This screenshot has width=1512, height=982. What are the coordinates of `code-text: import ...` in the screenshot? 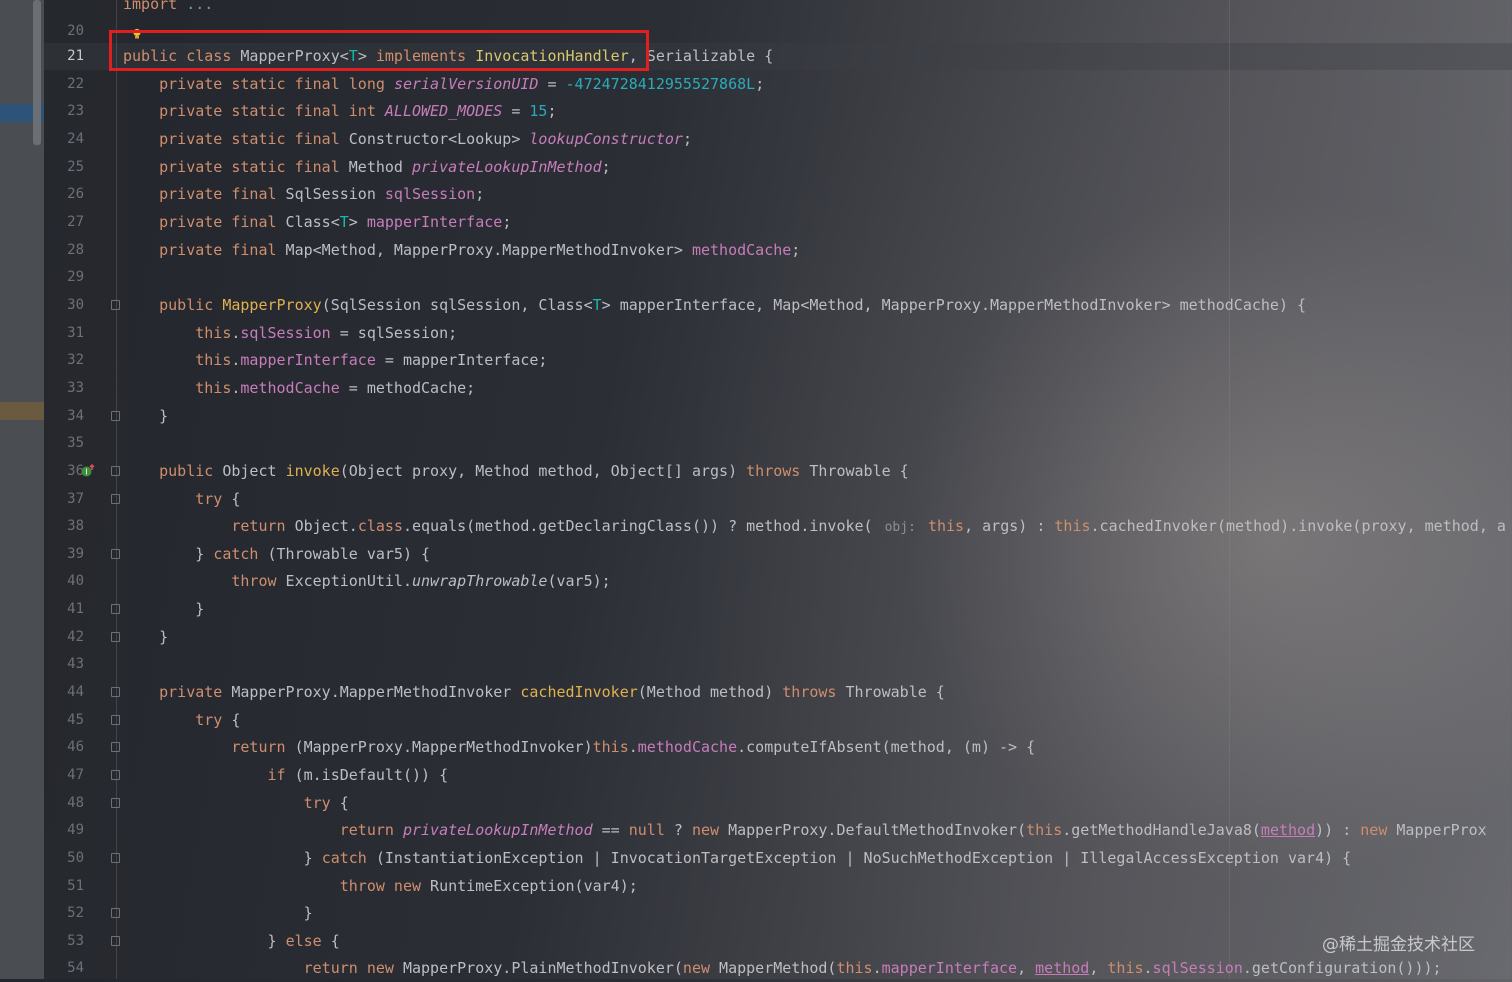 It's located at (168, 9).